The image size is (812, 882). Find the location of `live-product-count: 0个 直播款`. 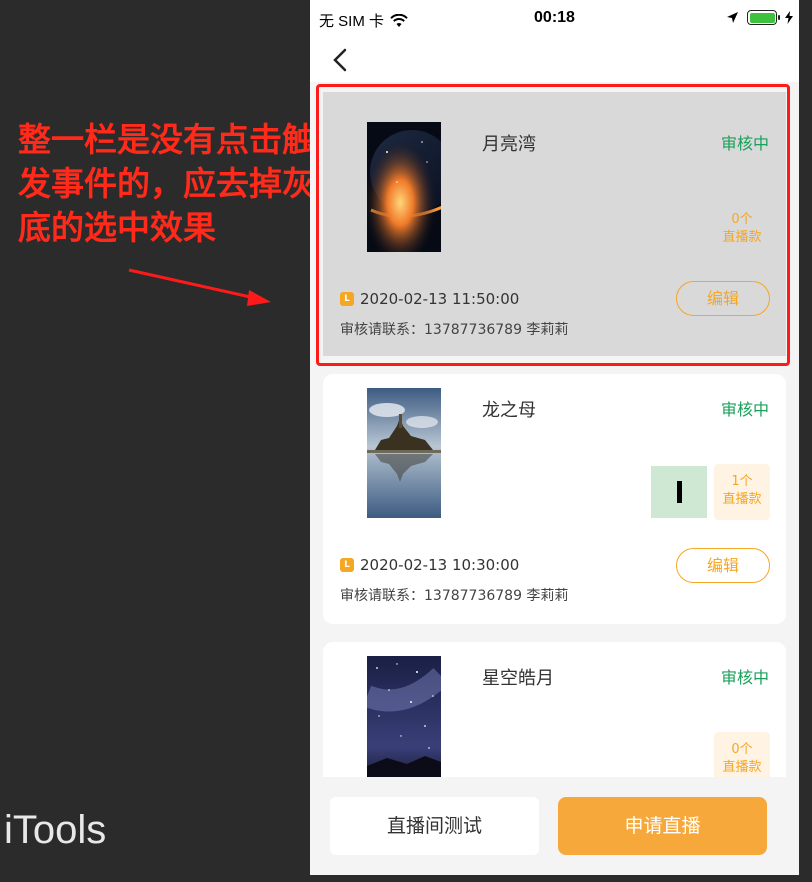

live-product-count: 0个 直播款 is located at coordinates (742, 754).